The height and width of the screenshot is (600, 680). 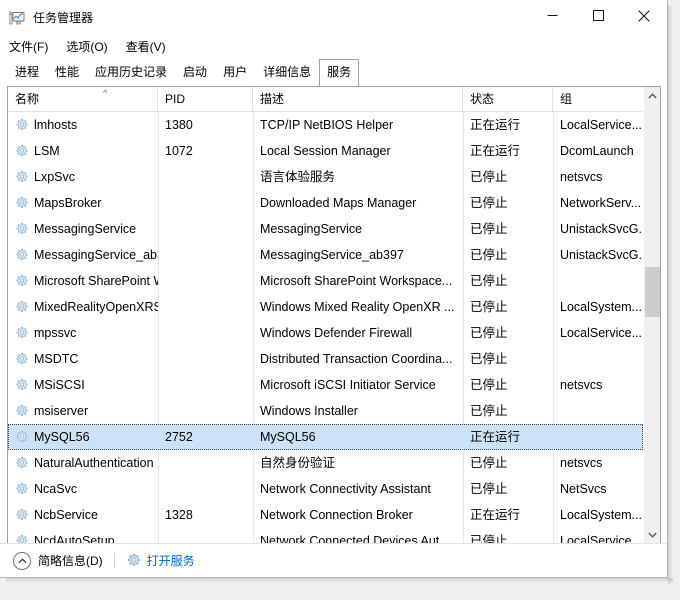 I want to click on chevron-down-icon, so click(x=652, y=535).